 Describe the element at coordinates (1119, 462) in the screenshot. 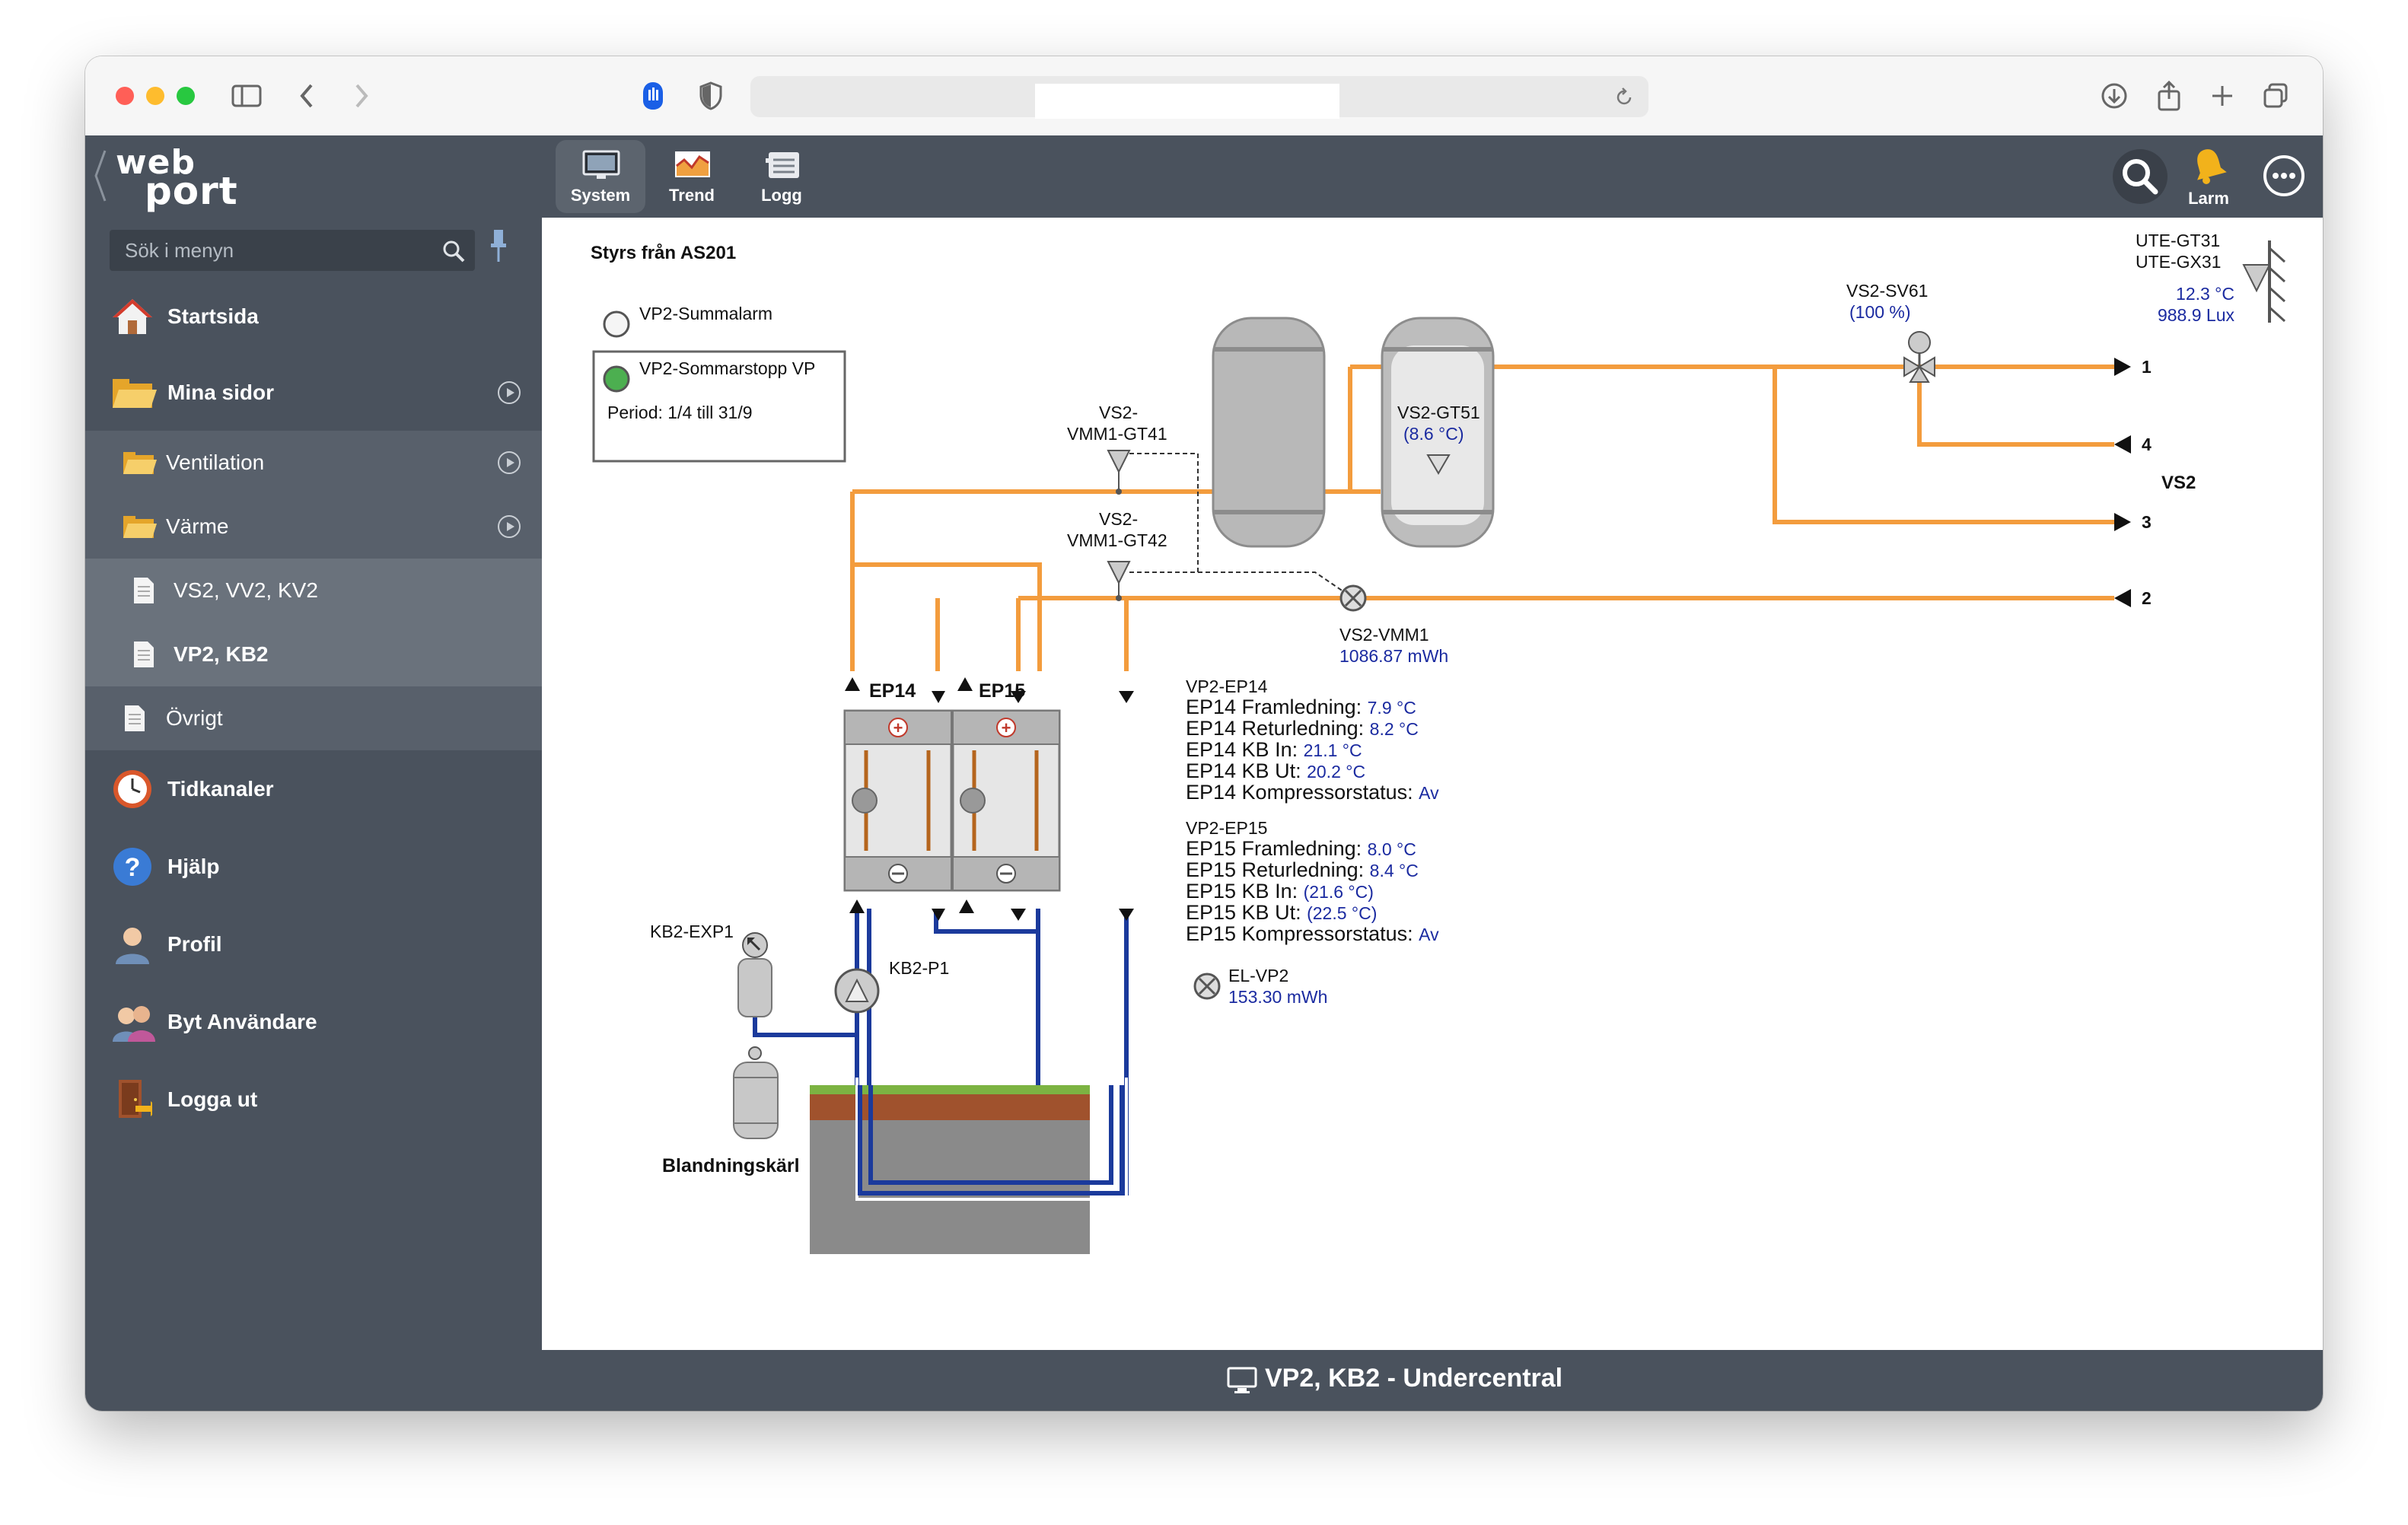

I see `gt41-sensor-icon` at that location.